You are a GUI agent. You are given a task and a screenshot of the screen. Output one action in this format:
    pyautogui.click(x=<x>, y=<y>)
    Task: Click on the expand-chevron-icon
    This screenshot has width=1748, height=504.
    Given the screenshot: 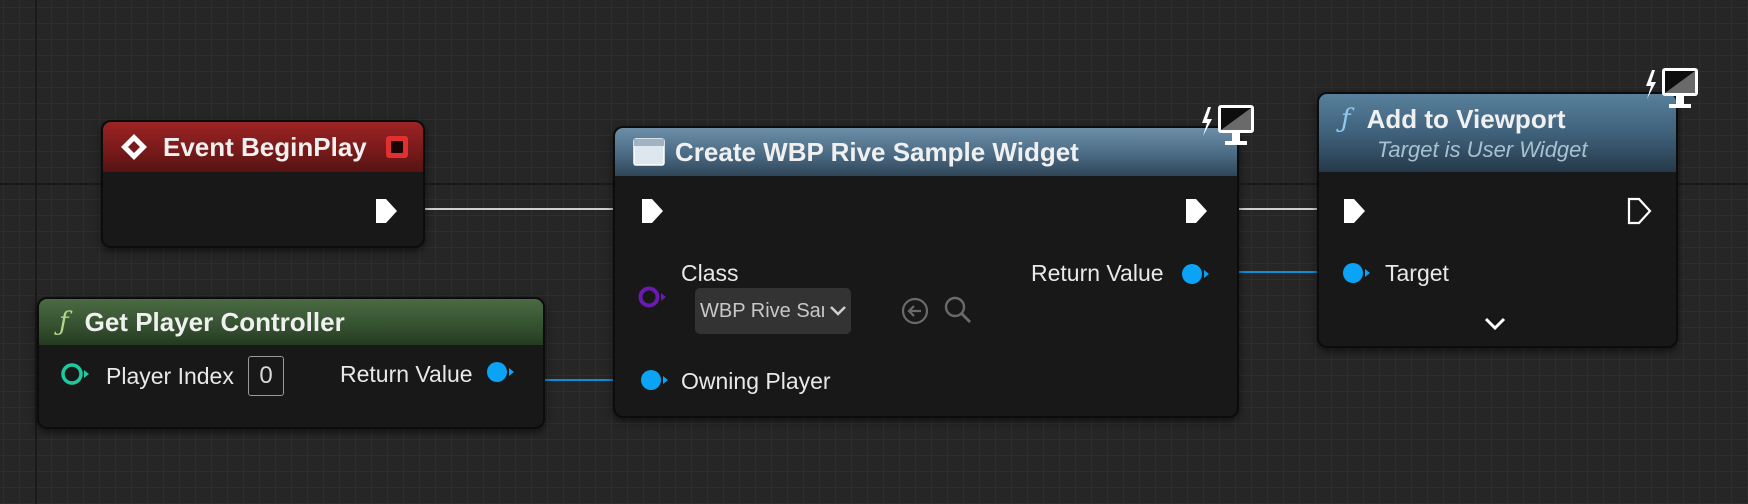 What is the action you would take?
    pyautogui.click(x=1495, y=324)
    